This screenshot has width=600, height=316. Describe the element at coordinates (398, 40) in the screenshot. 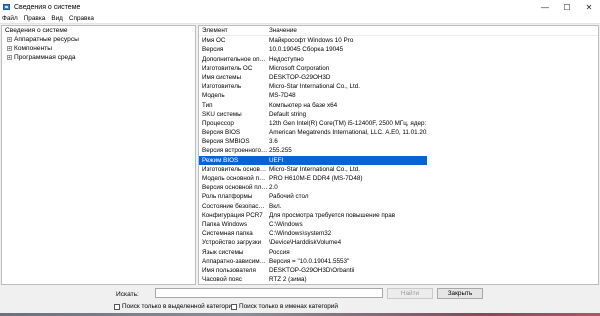

I see `table-row: Имя ОС Майкрософт Windows 10 Pro` at that location.